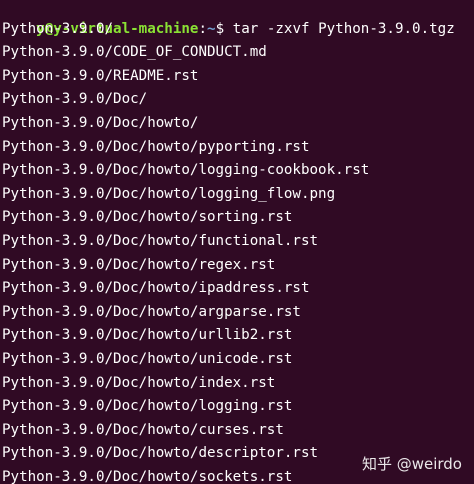 This screenshot has width=474, height=484. Describe the element at coordinates (411, 464) in the screenshot. I see `watermark: 知乎 @weirdo` at that location.